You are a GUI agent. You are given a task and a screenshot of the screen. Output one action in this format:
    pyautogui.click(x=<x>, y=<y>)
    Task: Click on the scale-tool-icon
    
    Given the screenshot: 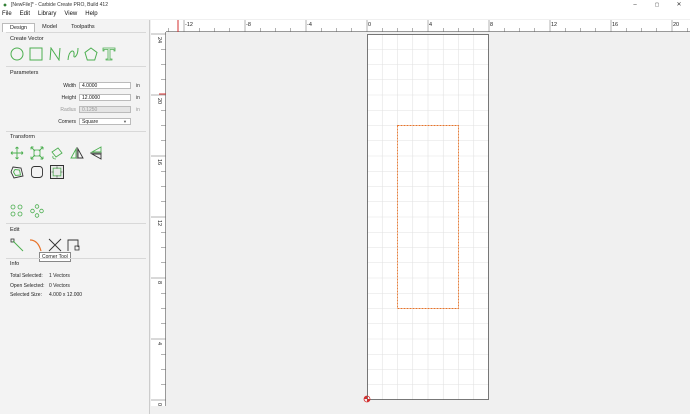 What is the action you would take?
    pyautogui.click(x=37, y=153)
    